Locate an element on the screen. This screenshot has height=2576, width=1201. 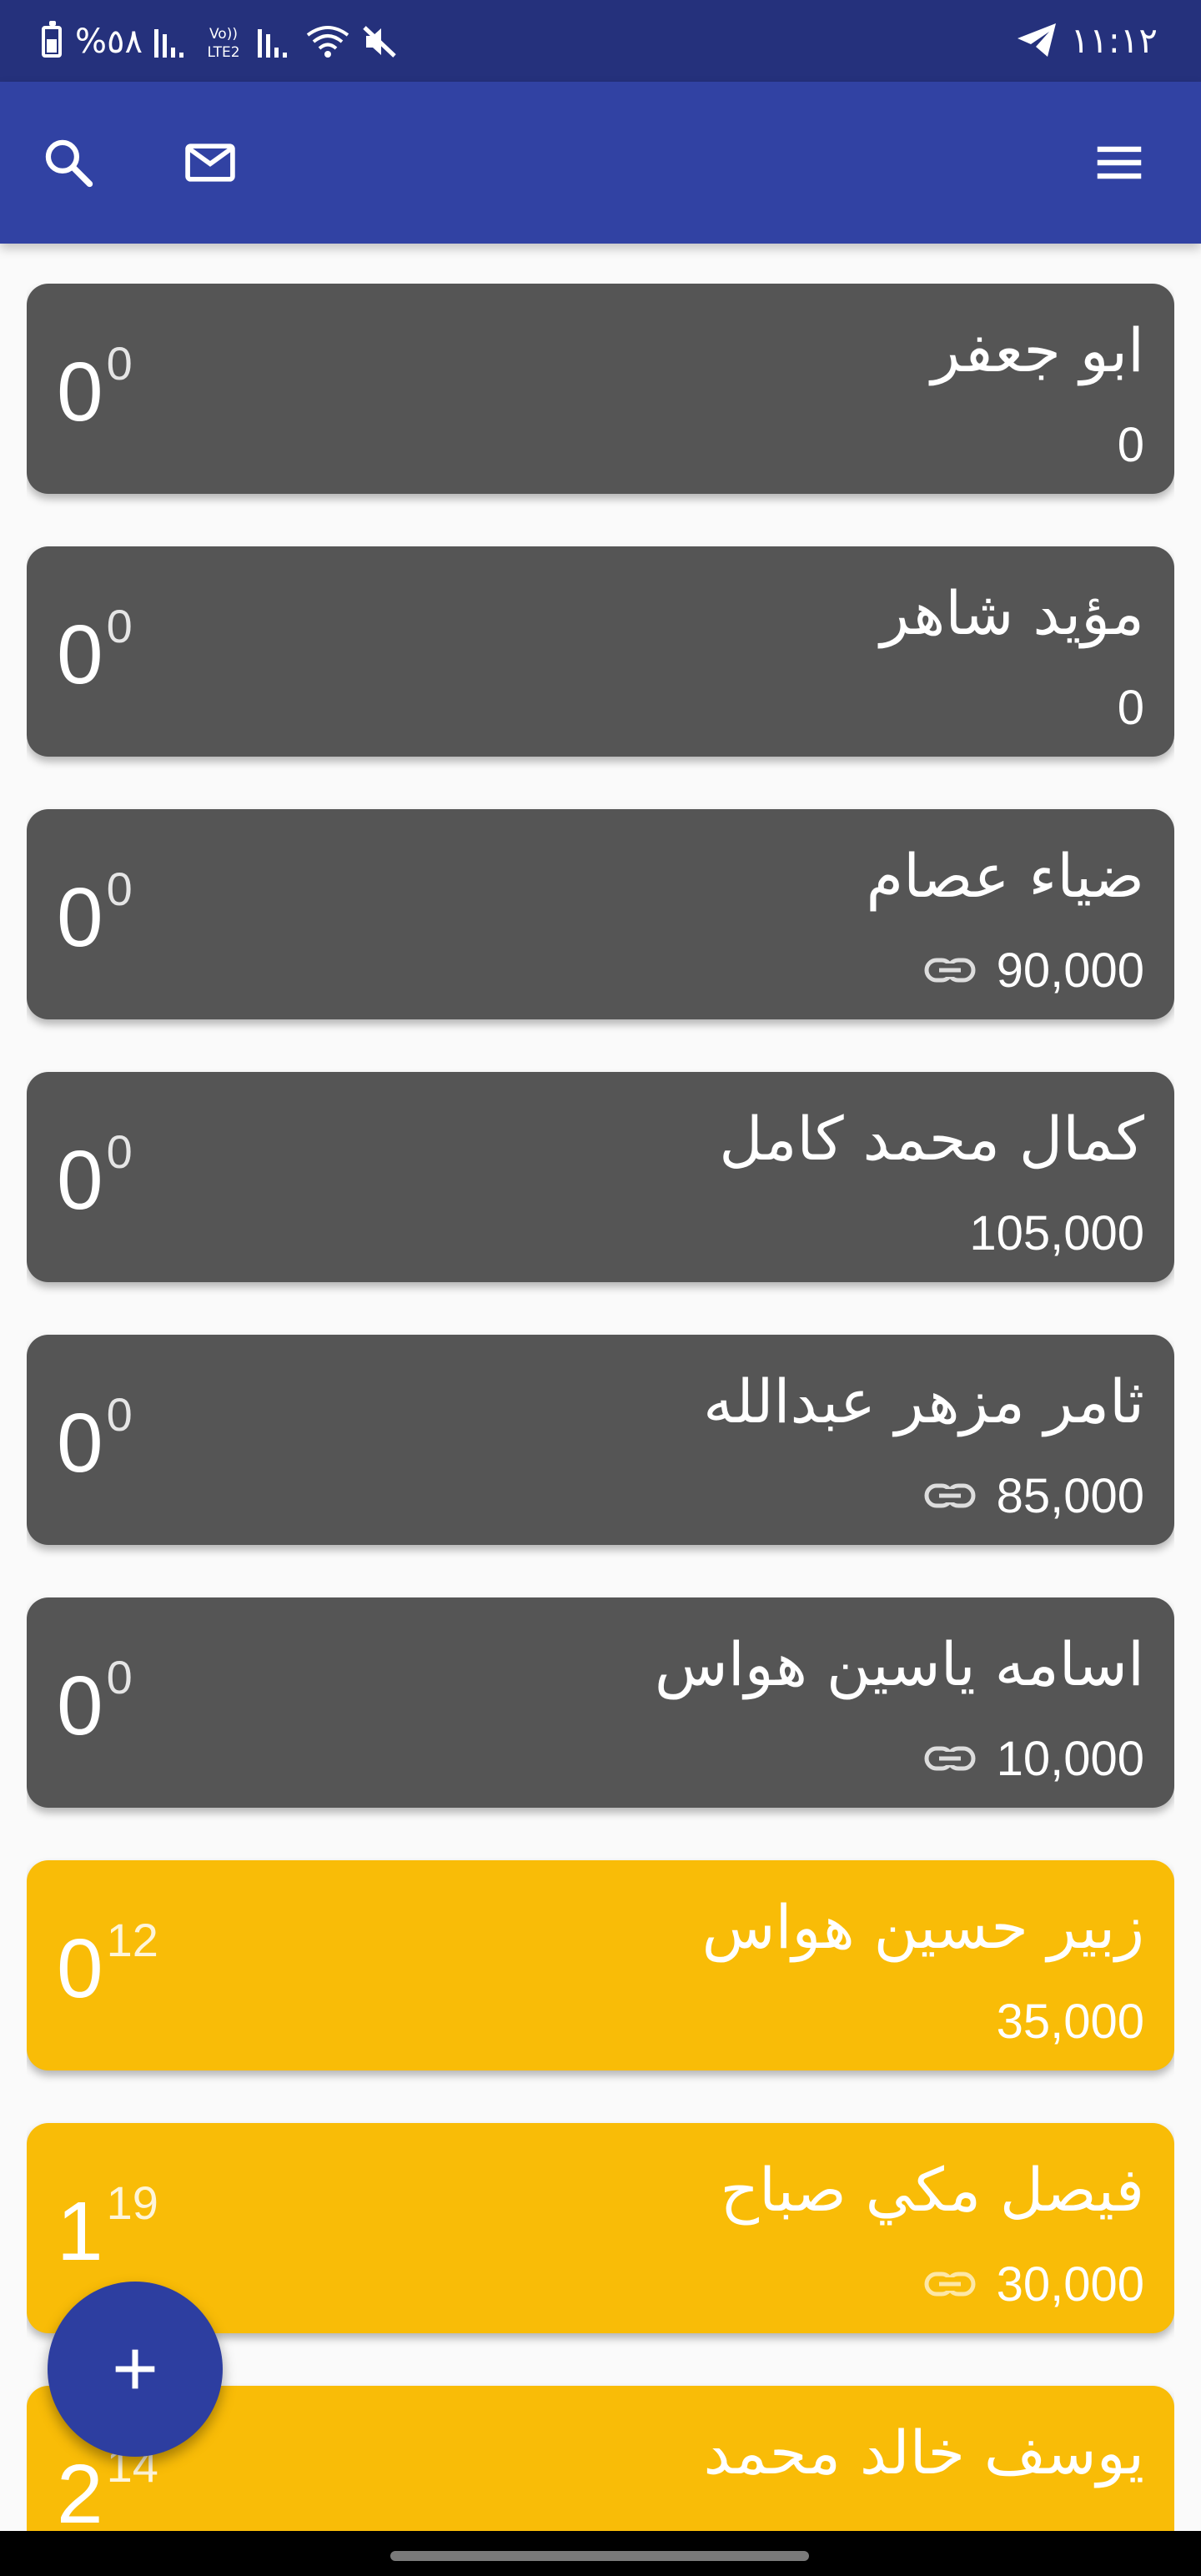
amount-row: 30,000 is located at coordinates (1034, 2284).